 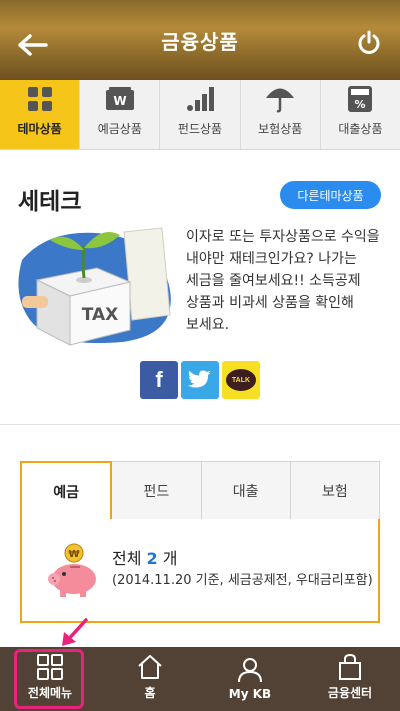 What do you see at coordinates (250, 670) in the screenshot?
I see `person-icon` at bounding box center [250, 670].